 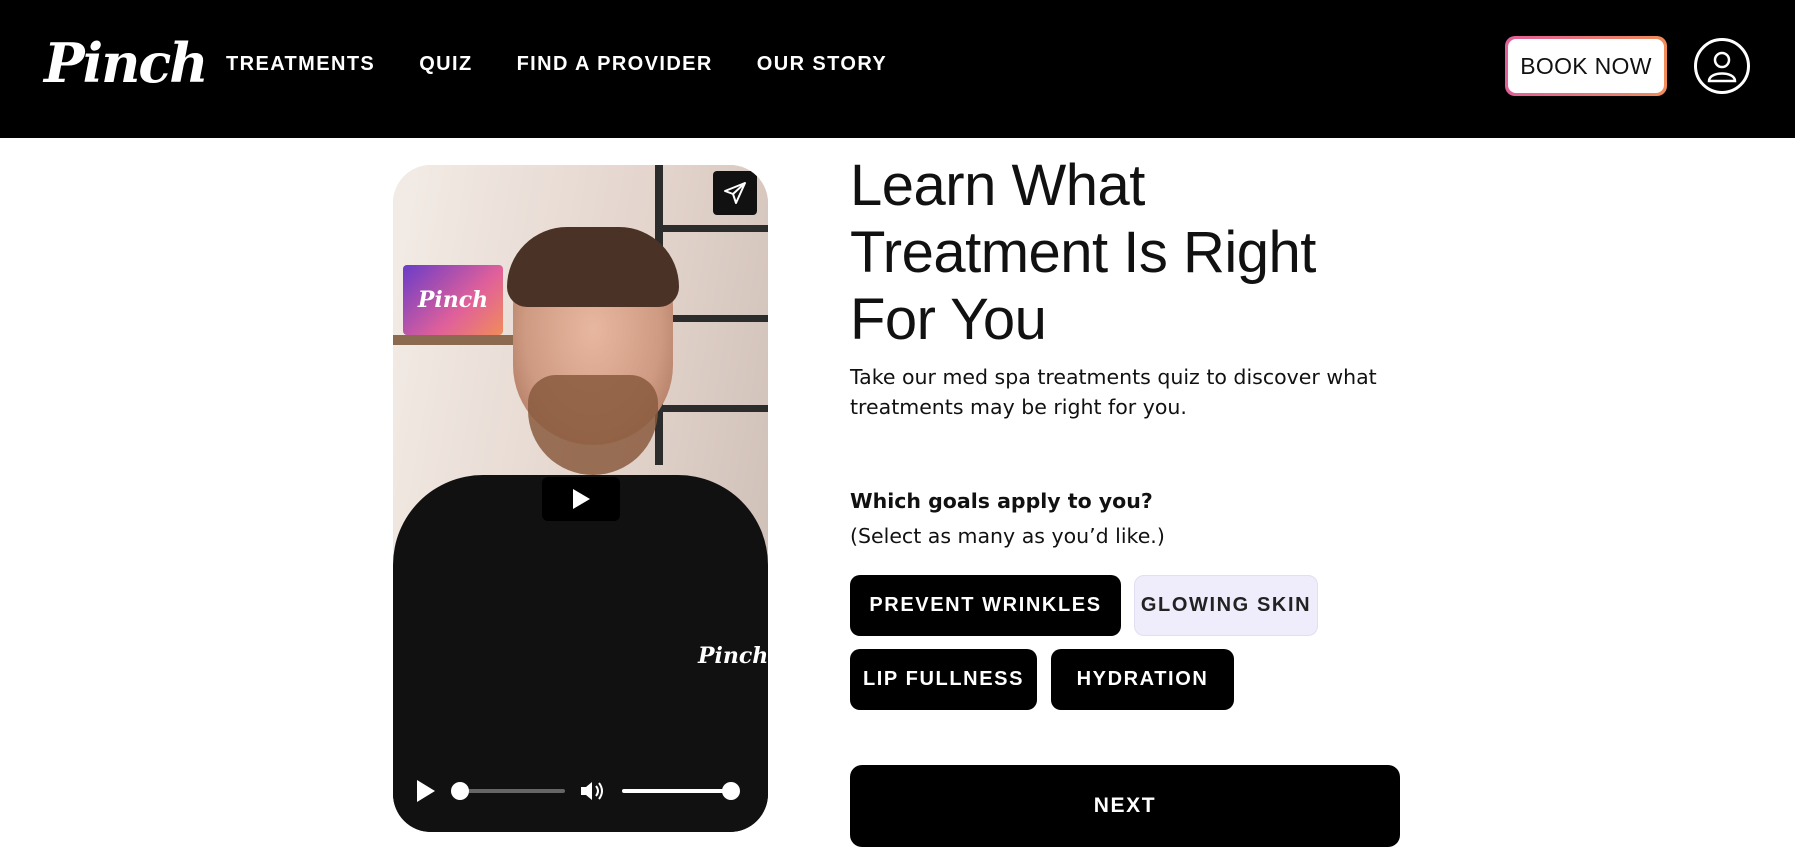 I want to click on quiz-question: Which goals apply to you?, so click(x=1001, y=501).